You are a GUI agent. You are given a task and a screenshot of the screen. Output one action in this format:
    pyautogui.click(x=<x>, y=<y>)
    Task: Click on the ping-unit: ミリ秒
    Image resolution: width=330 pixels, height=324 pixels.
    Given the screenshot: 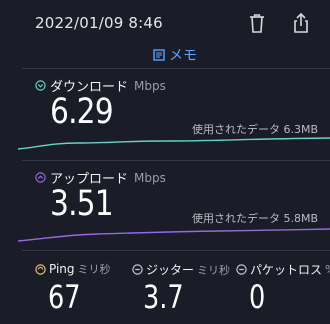 What is the action you would take?
    pyautogui.click(x=94, y=269)
    